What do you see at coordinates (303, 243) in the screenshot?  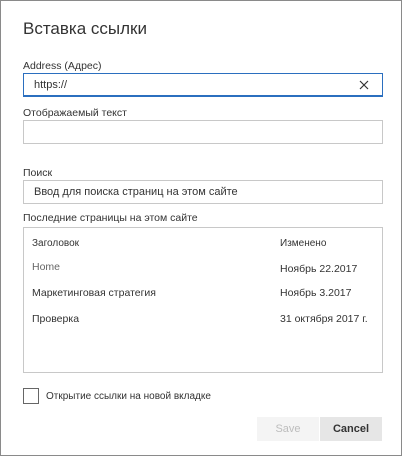 I see `column-header-modified: Изменено` at bounding box center [303, 243].